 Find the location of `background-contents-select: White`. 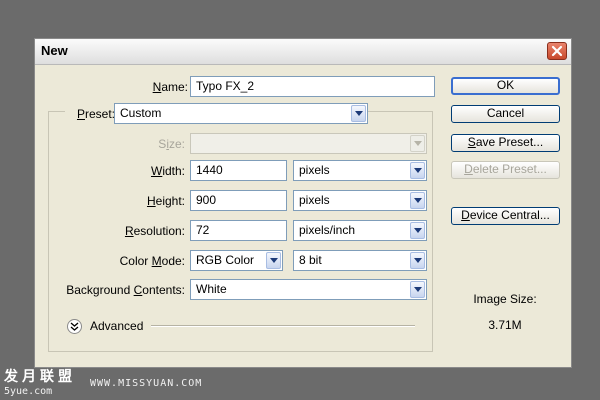

background-contents-select: White is located at coordinates (308, 289).